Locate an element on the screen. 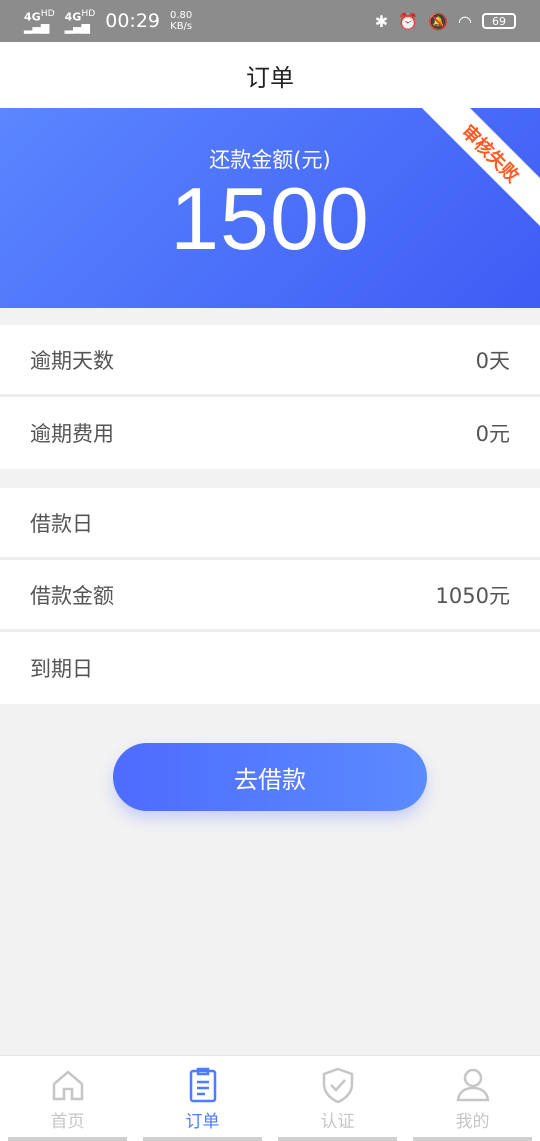 The image size is (540, 1141). status-right: ✱ ⏰ 🔕 ◠ 69 is located at coordinates (445, 21).